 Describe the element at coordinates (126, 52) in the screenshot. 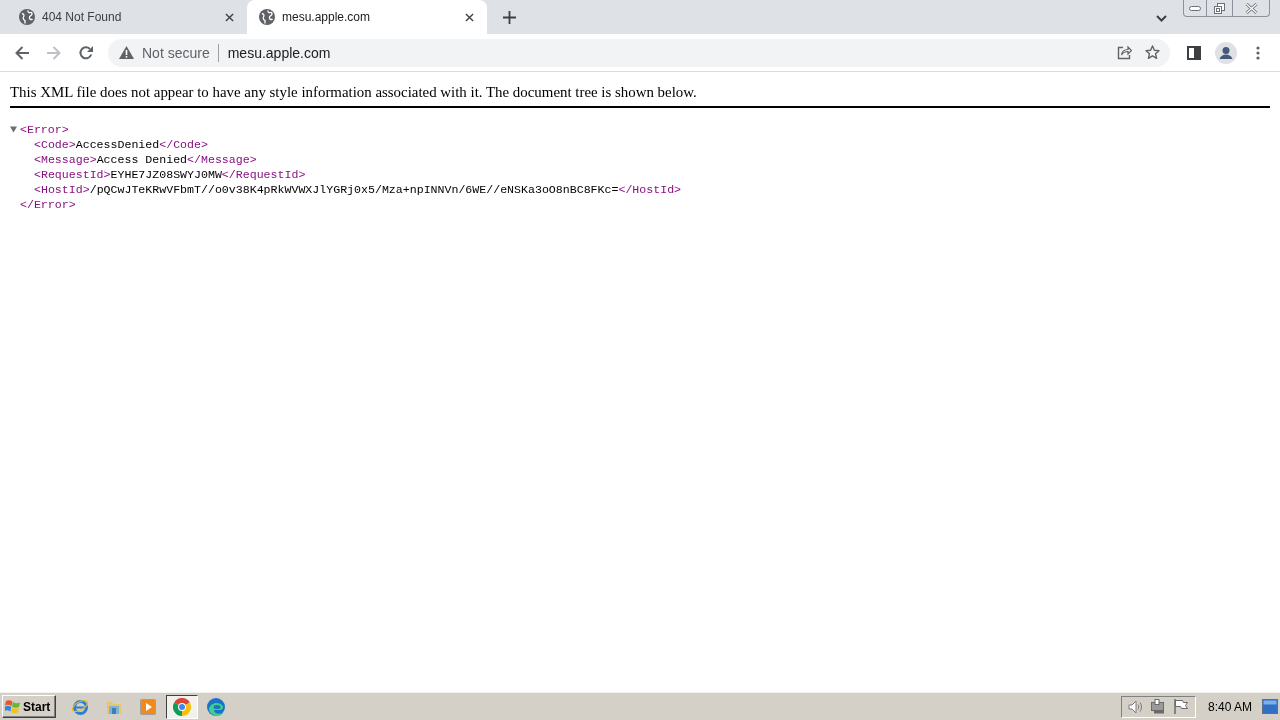

I see `warning-icon` at that location.